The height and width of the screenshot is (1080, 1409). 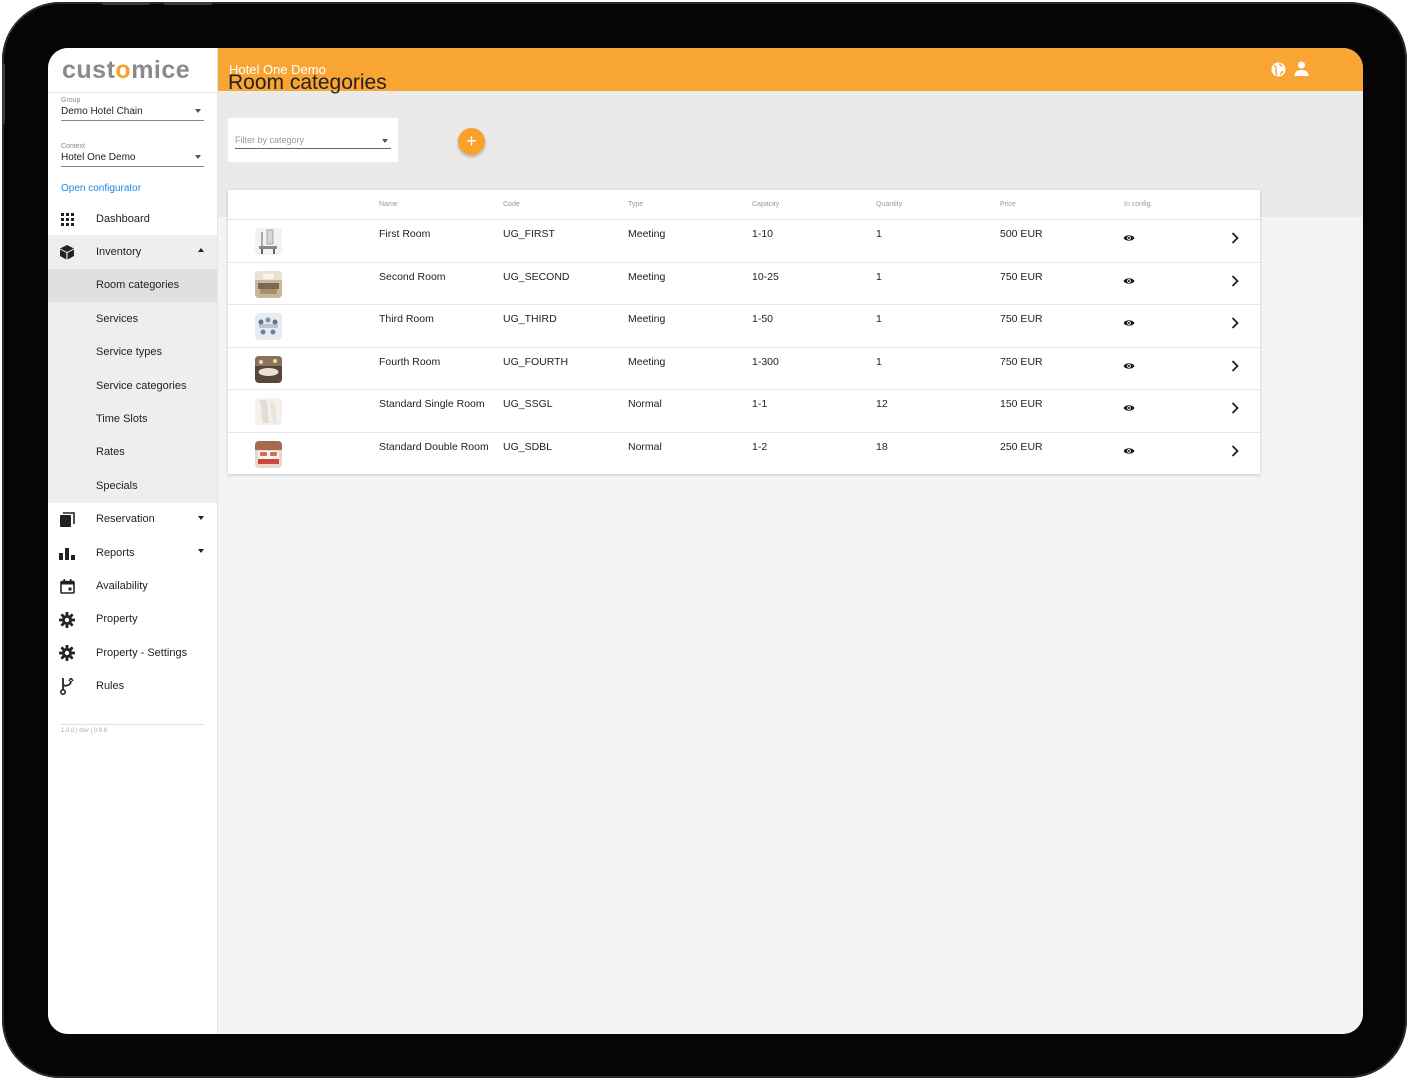 What do you see at coordinates (645, 446) in the screenshot?
I see `cell-type: Normal` at bounding box center [645, 446].